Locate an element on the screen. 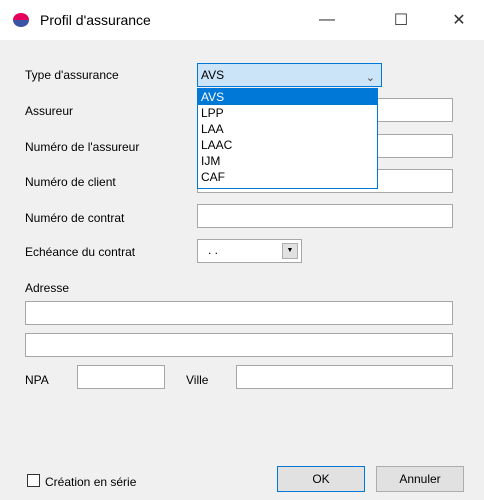  address-label: Adresse is located at coordinates (47, 288).